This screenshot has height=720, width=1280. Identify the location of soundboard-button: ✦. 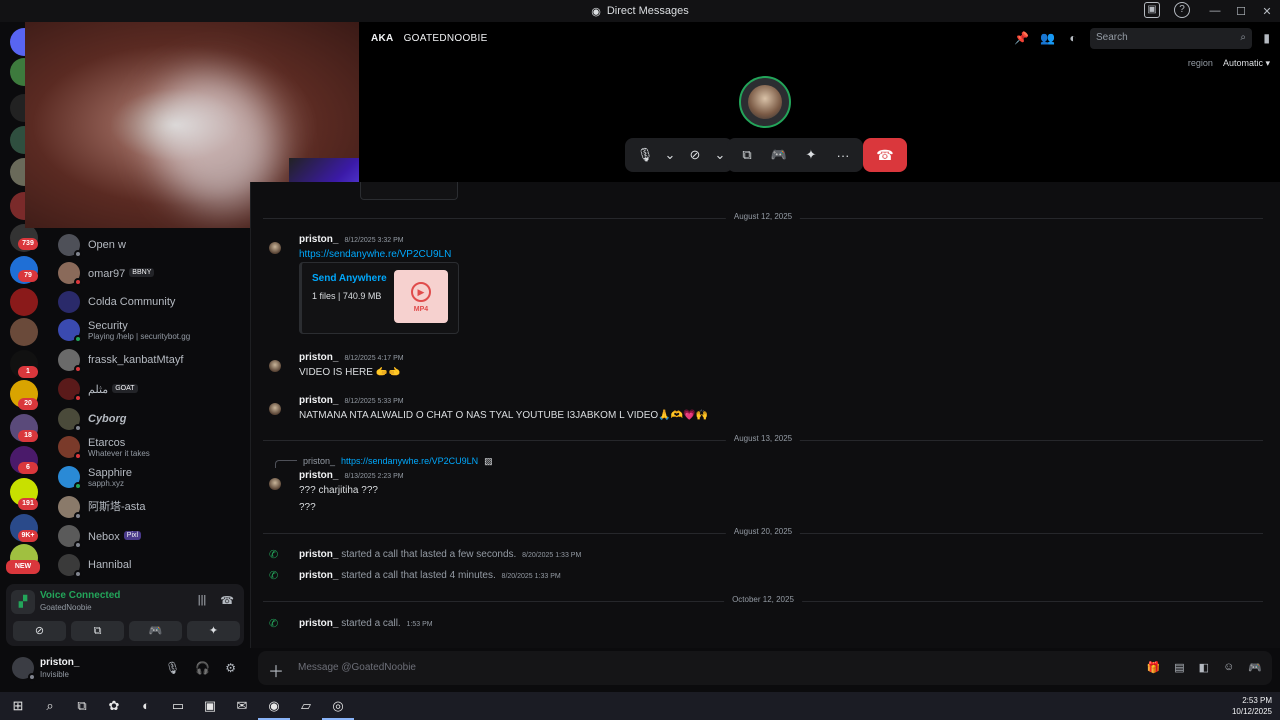
(213, 631).